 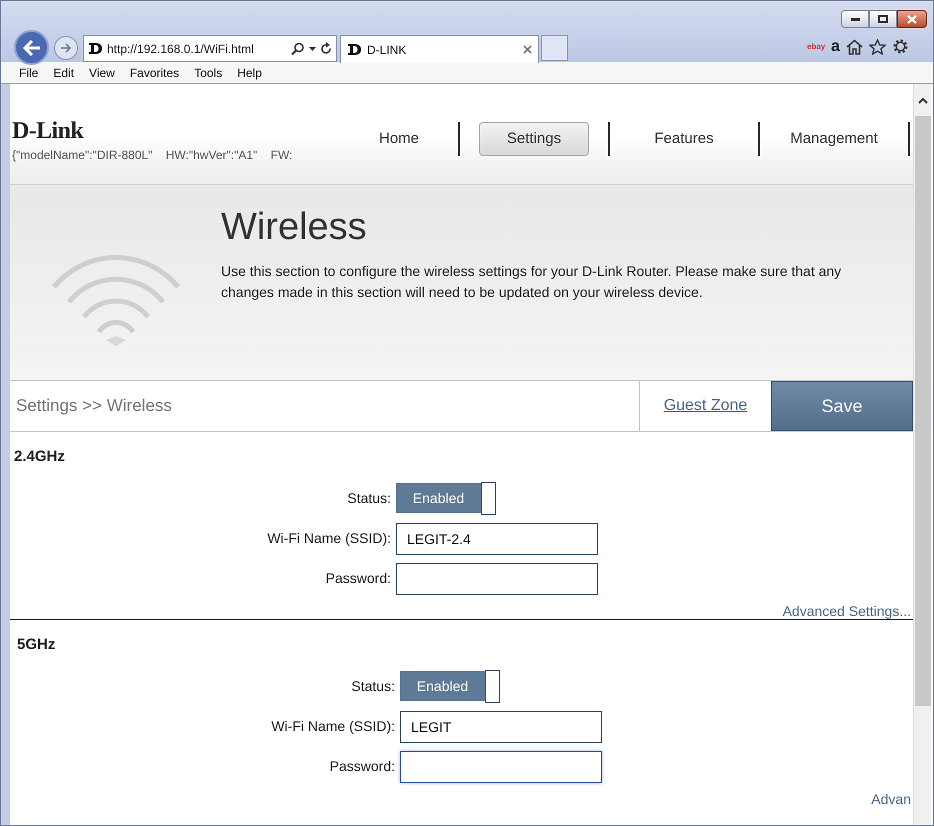 What do you see at coordinates (534, 139) in the screenshot?
I see `nav-tab: Settings` at bounding box center [534, 139].